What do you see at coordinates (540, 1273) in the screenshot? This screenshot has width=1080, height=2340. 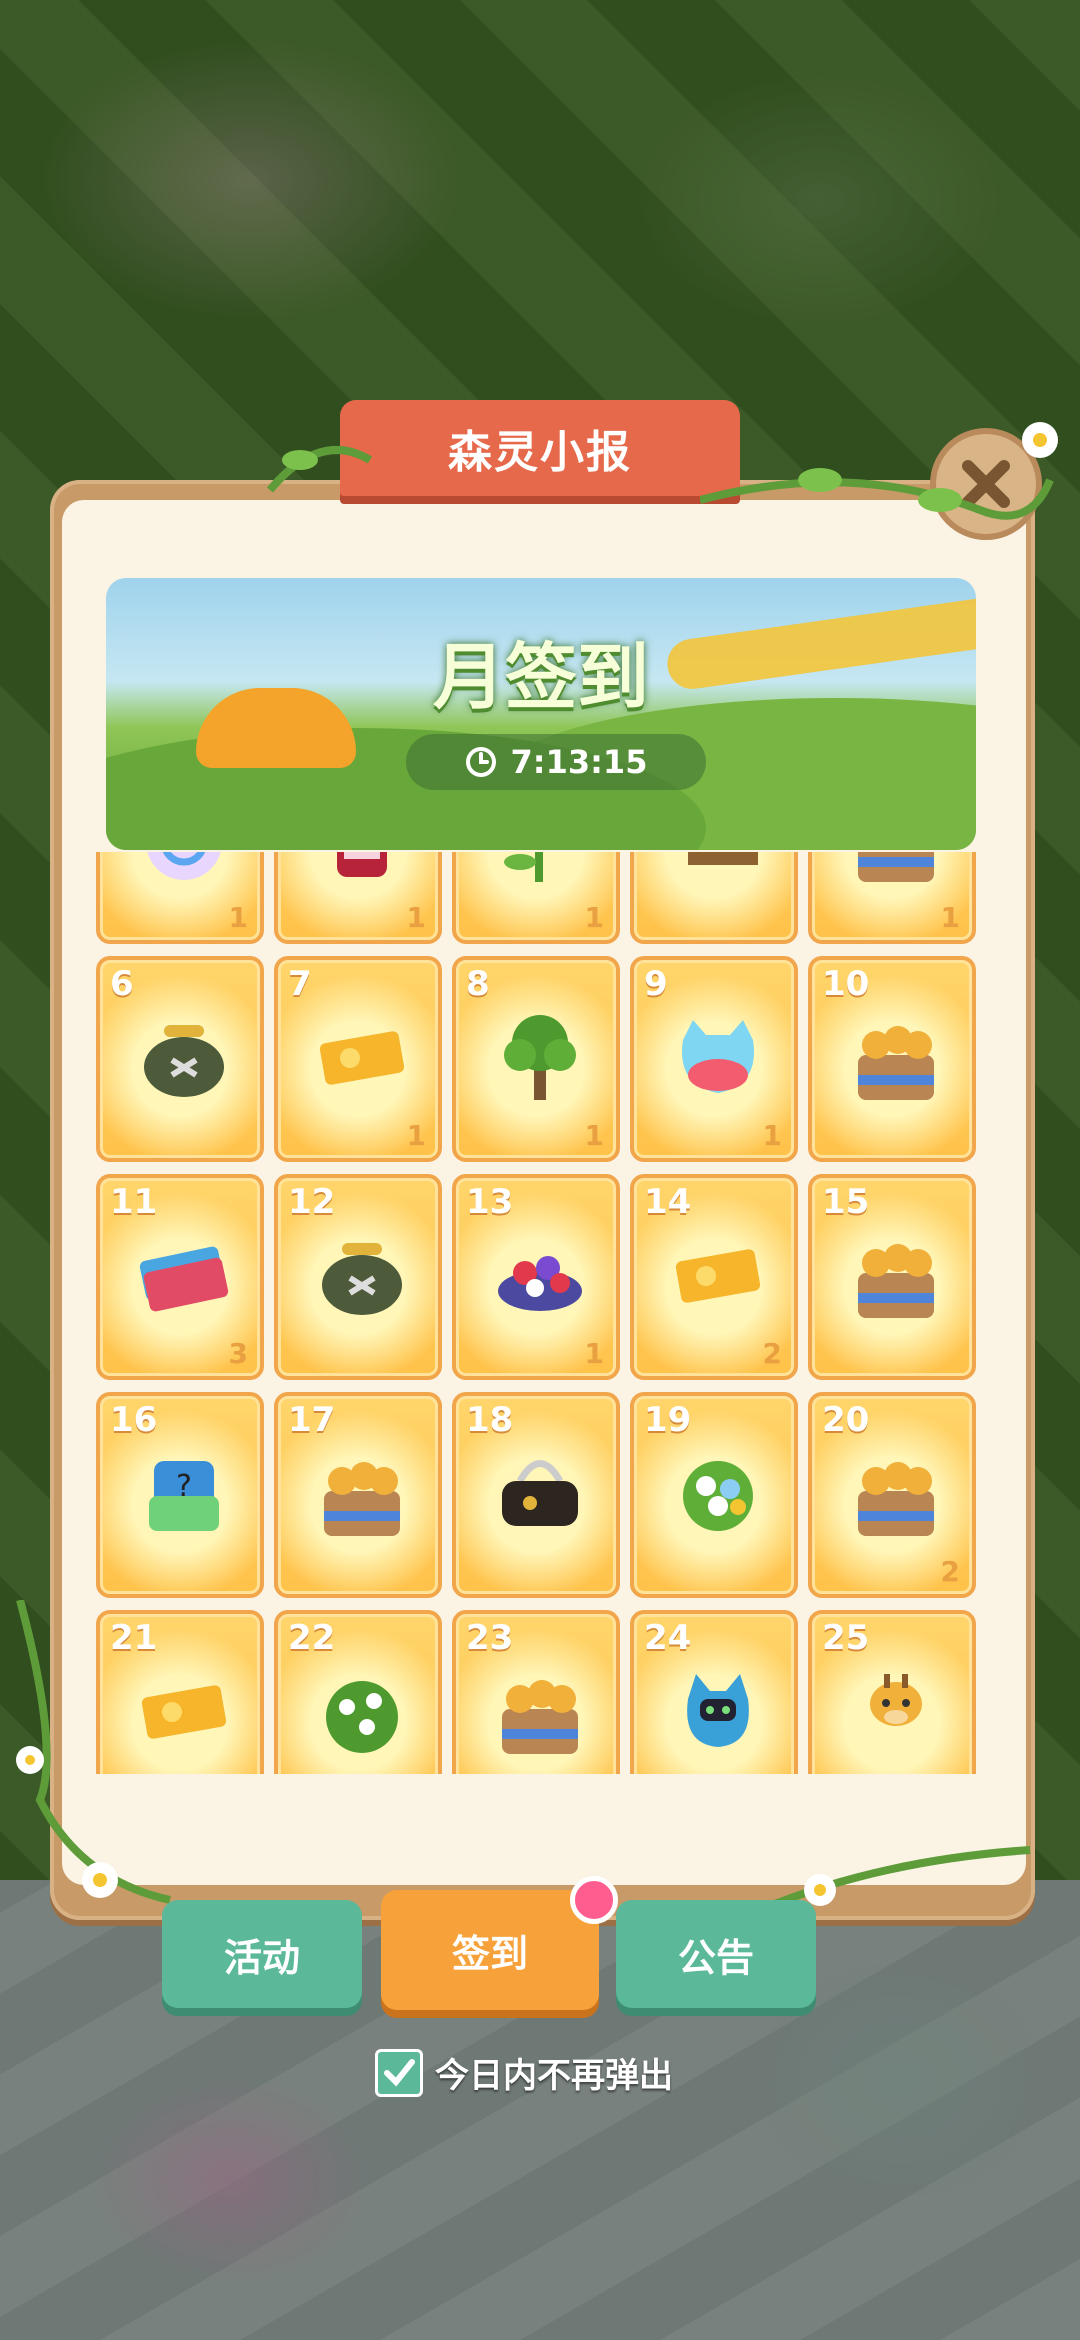 I see `fruit-cake-icon` at bounding box center [540, 1273].